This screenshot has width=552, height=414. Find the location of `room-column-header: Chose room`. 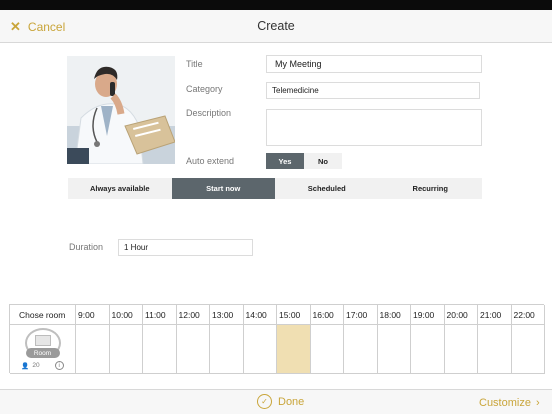

room-column-header: Chose room is located at coordinates (43, 315).